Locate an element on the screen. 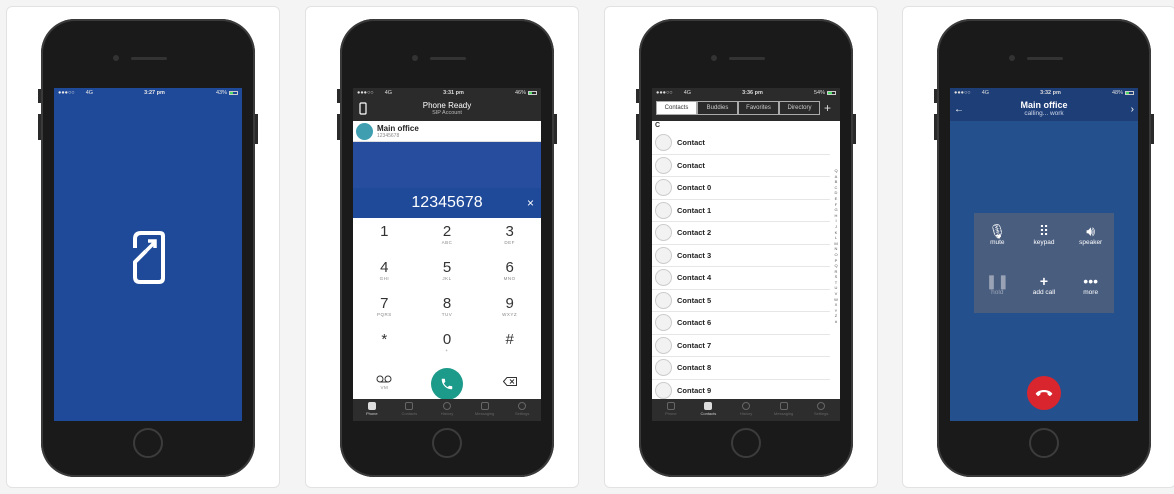 The height and width of the screenshot is (494, 1174). clock-icon is located at coordinates (745, 406).